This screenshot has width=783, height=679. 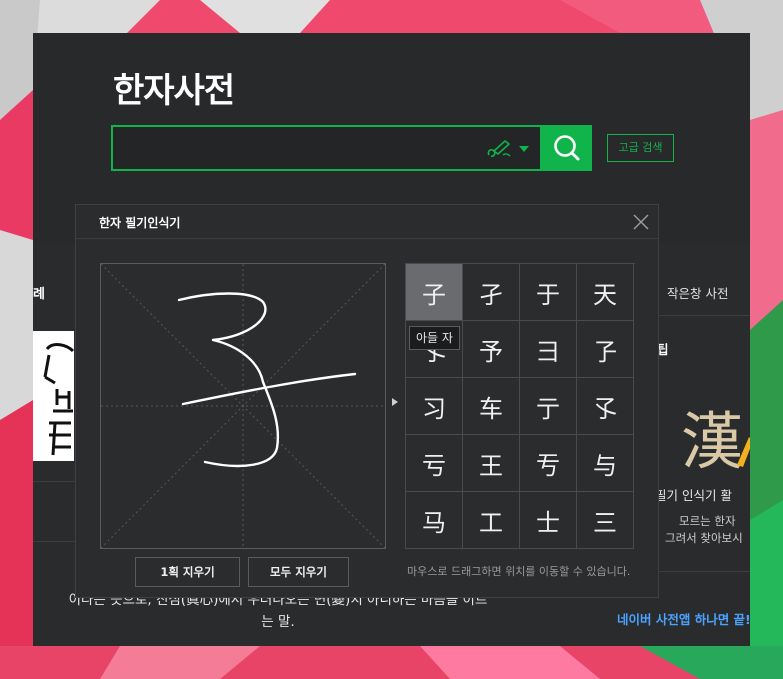 I want to click on erase-all-button: 모두 지우기, so click(x=298, y=572).